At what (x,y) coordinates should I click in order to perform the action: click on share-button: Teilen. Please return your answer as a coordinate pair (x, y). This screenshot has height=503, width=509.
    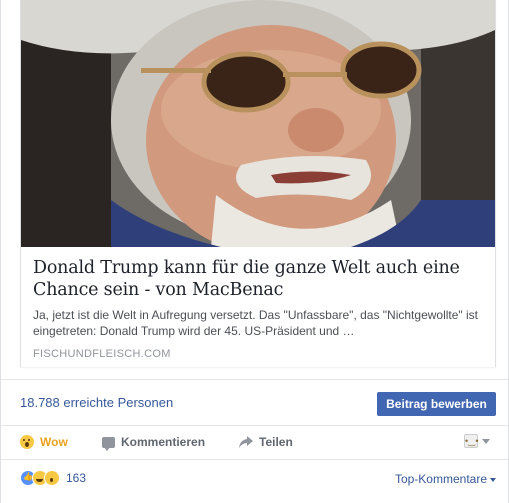
    Looking at the image, I should click on (266, 442).